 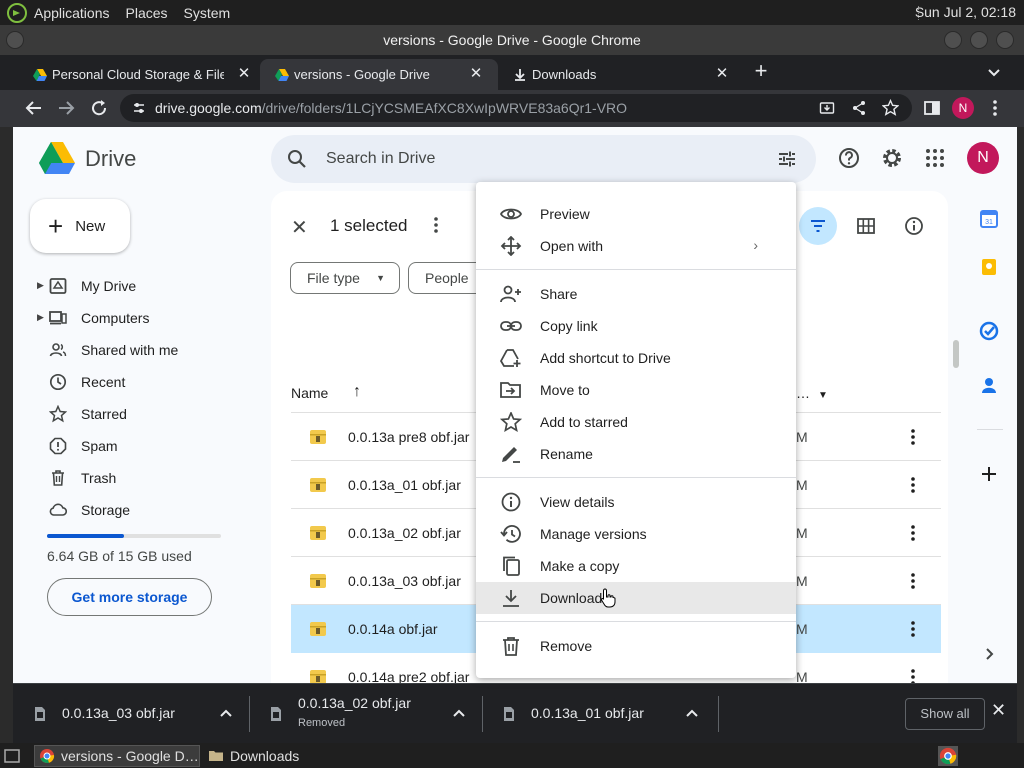 I want to click on maximize-button, so click(x=979, y=40).